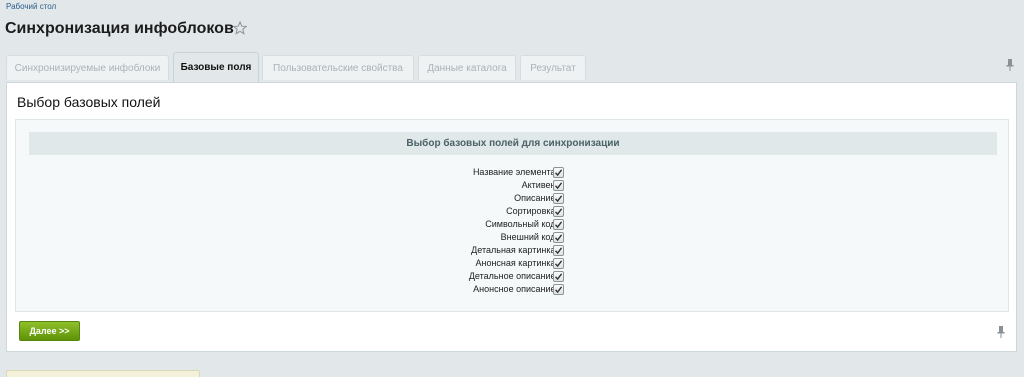  What do you see at coordinates (515, 289) in the screenshot?
I see `field-label: Анонсное описание:` at bounding box center [515, 289].